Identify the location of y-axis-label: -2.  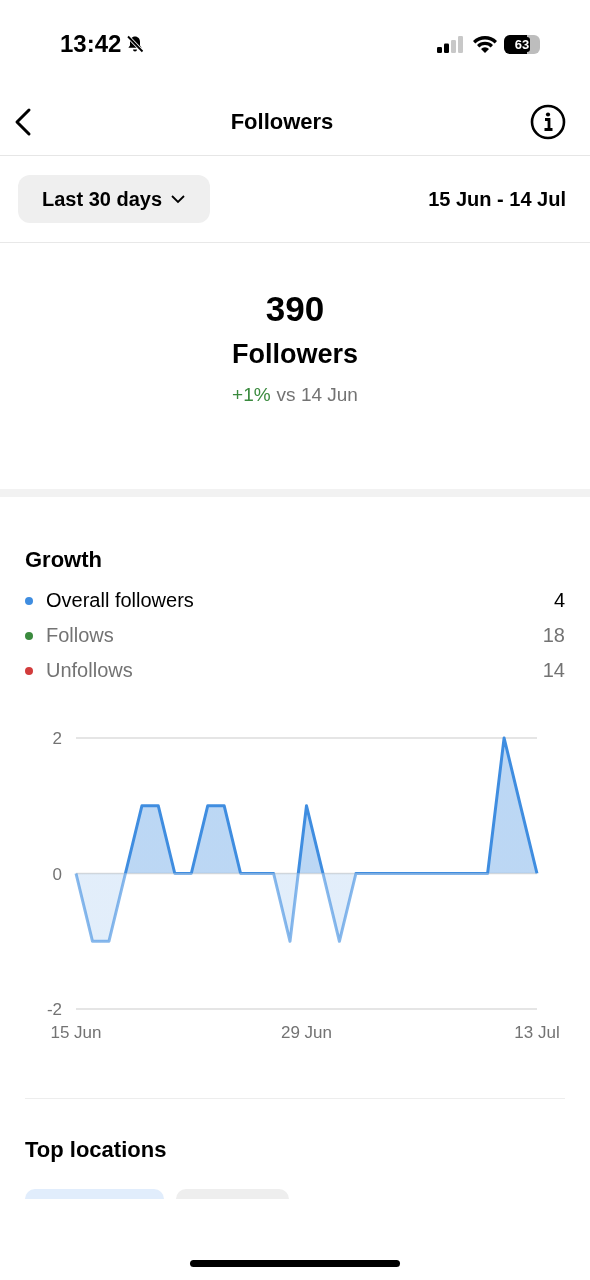
(54, 1009).